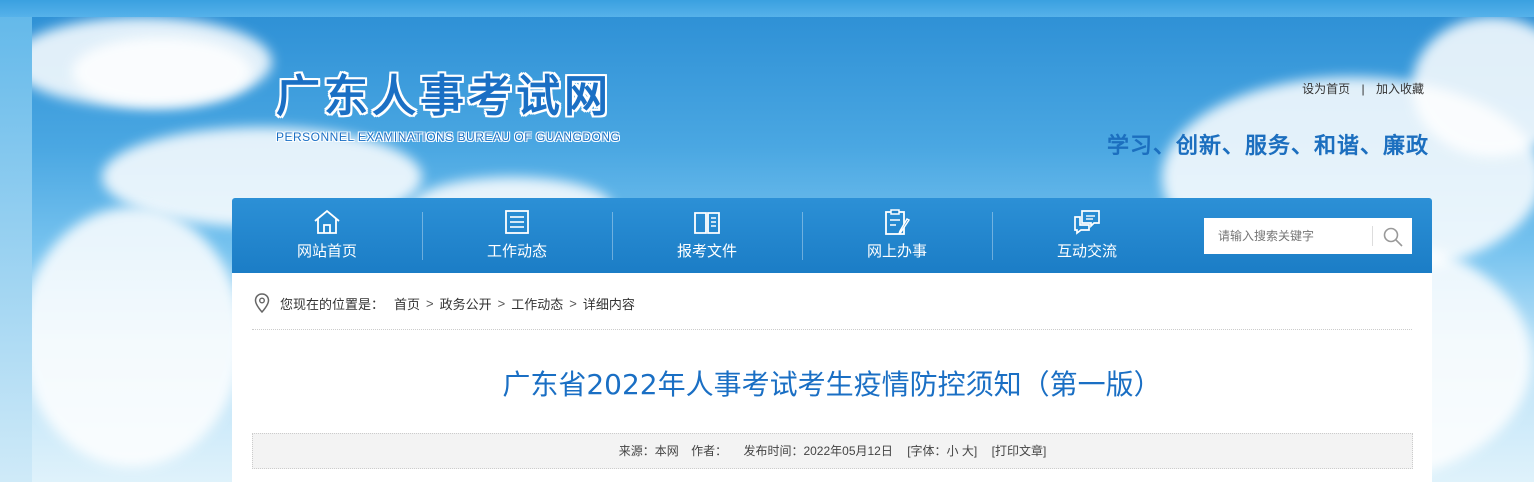 The width and height of the screenshot is (1534, 482). I want to click on add-favorite-link: 加入收藏, so click(1400, 89).